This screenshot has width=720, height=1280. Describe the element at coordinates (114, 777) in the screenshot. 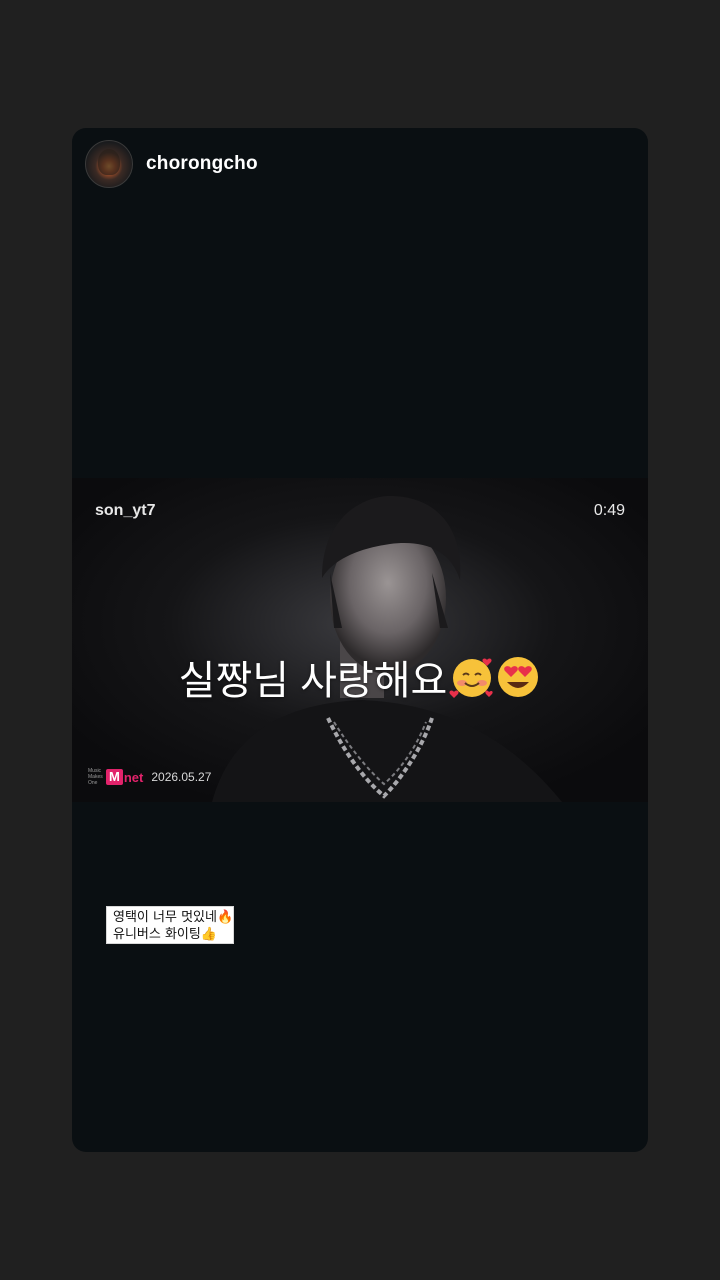

I see `mnet-logo-m: M` at that location.